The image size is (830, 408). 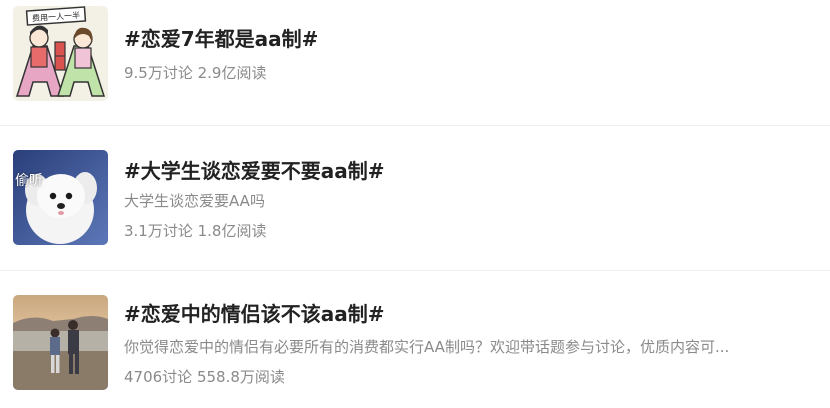 I want to click on topic-title: #恋爱7年都是aa制#, so click(x=221, y=37).